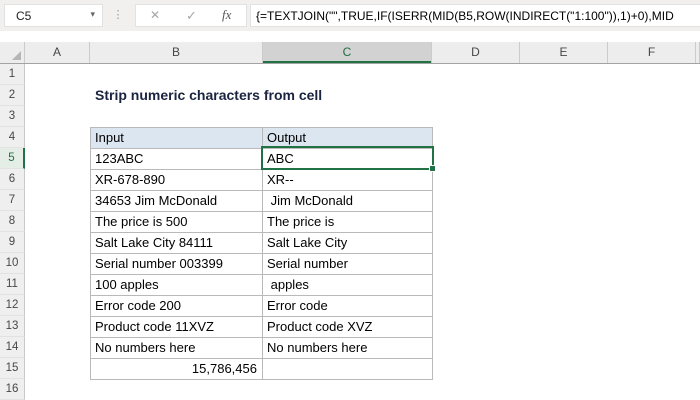 The width and height of the screenshot is (700, 400). I want to click on enter-icon: ✓, so click(191, 16).